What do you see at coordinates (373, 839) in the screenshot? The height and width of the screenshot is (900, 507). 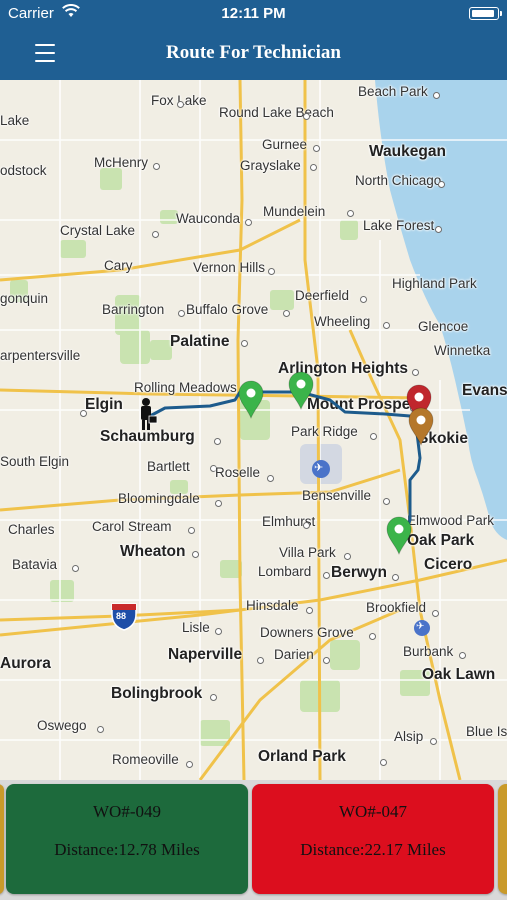 I see `work-order-card: WO#-047 Distance:22.17 Miles` at bounding box center [373, 839].